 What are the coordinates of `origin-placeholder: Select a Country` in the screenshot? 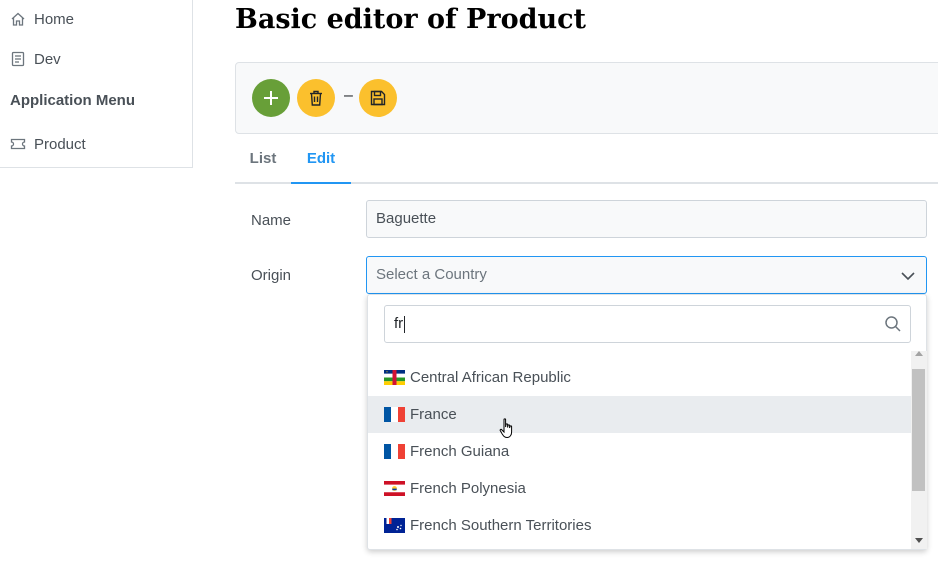 It's located at (431, 274).